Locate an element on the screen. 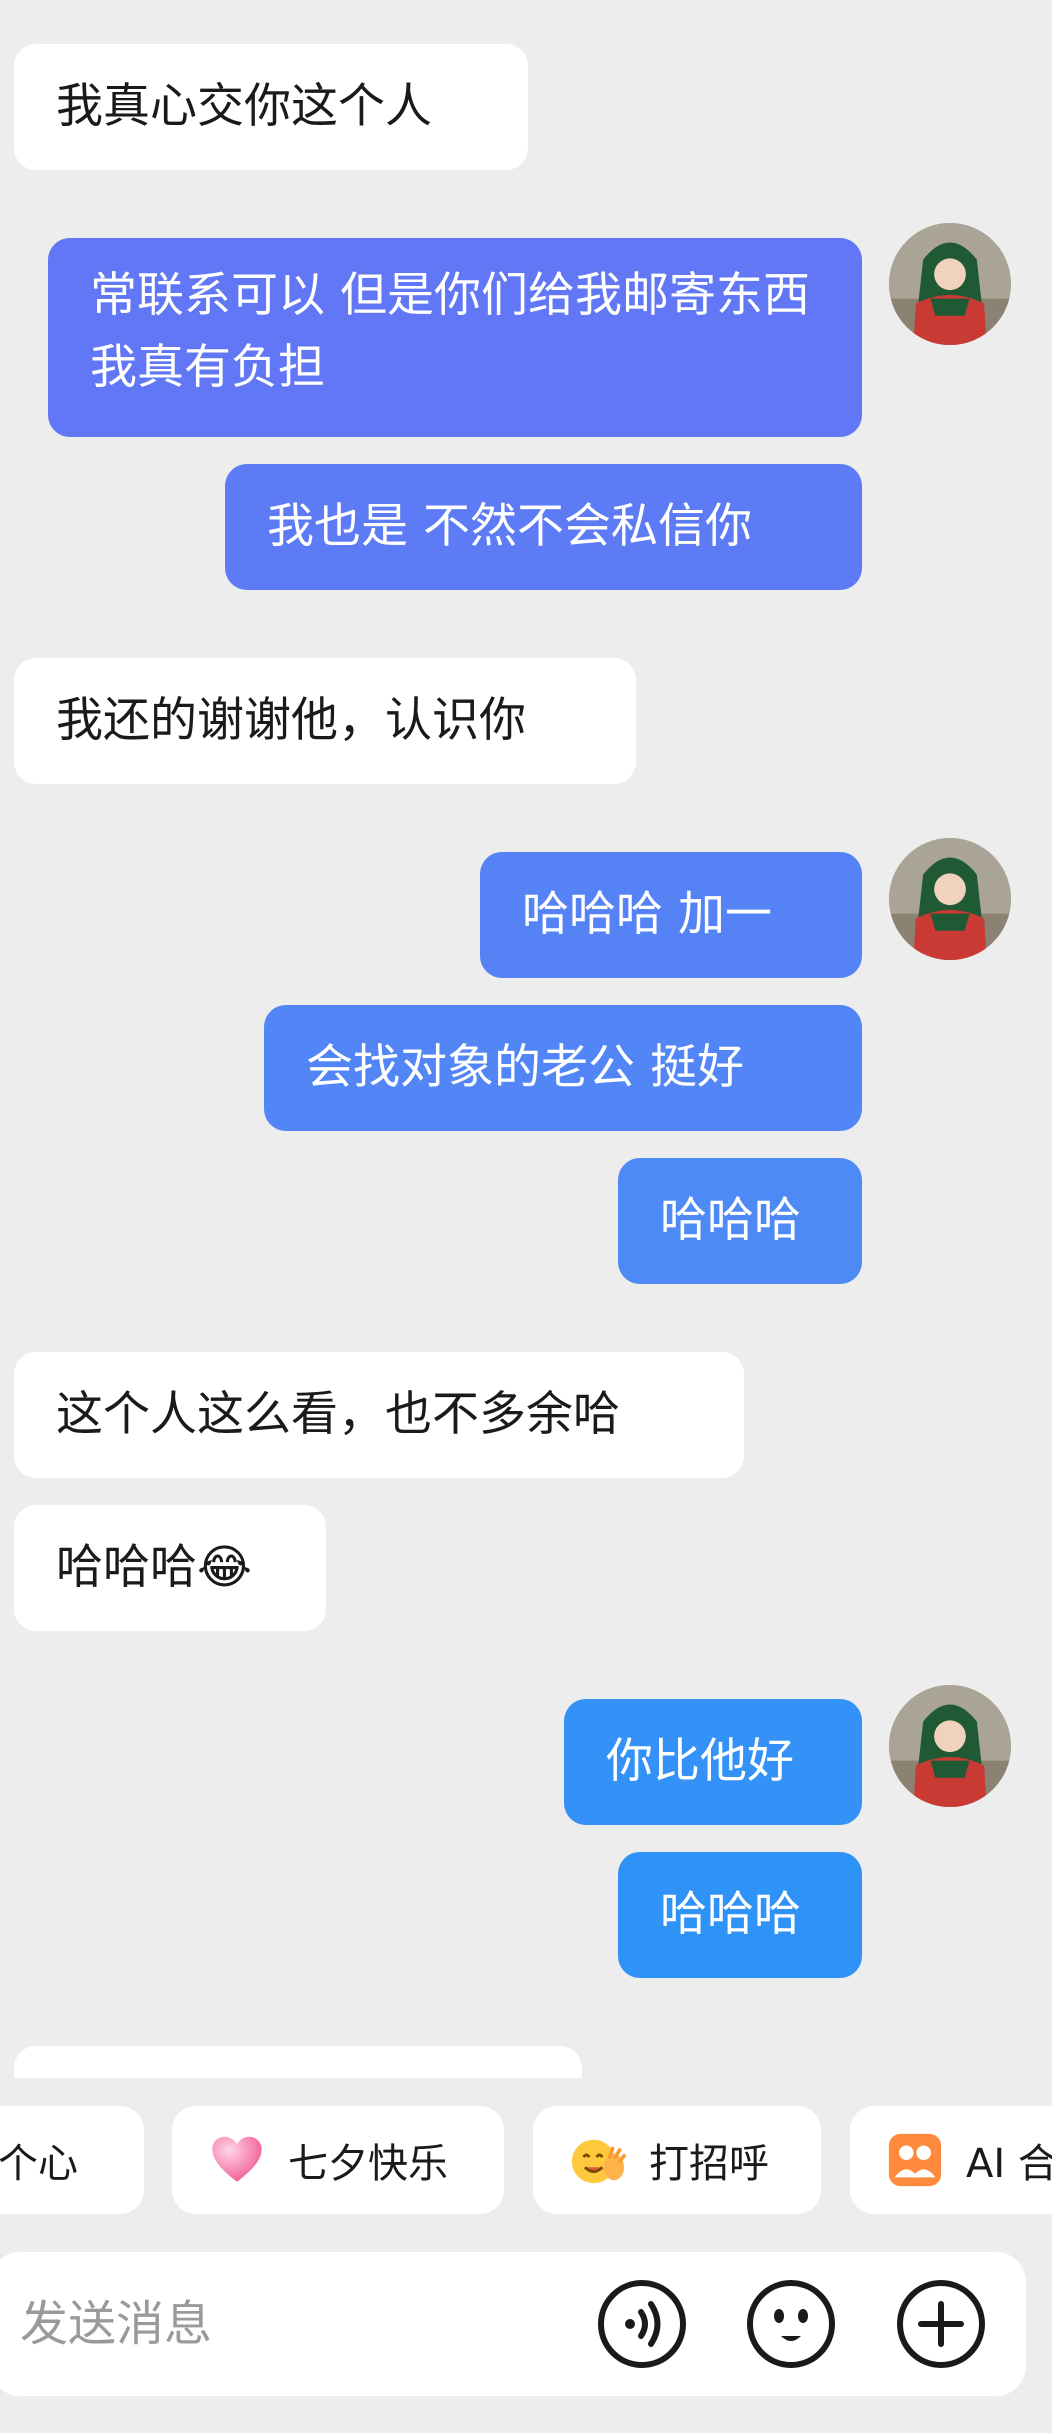 The width and height of the screenshot is (1052, 2433). emoji-icon is located at coordinates (791, 2324).